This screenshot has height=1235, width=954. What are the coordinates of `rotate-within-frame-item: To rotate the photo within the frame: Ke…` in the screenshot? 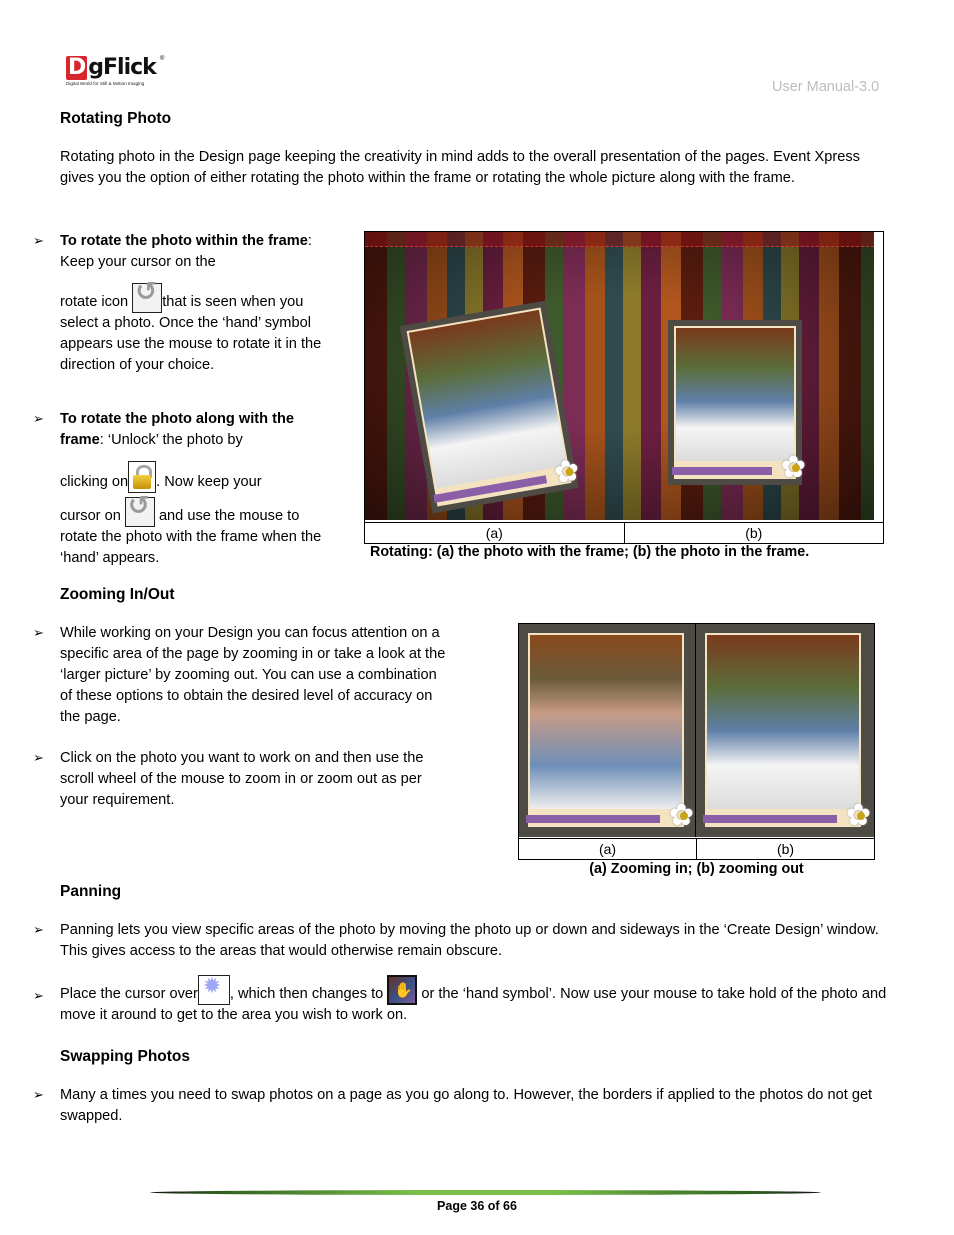 It's located at (195, 303).